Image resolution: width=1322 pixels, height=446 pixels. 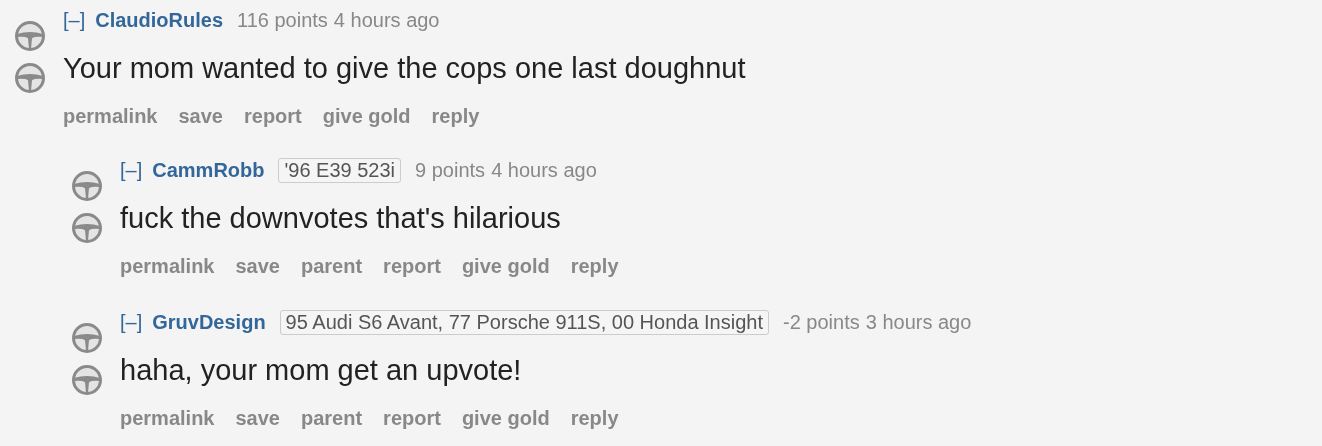 I want to click on comment-text: haha, your mom get an upvote!, so click(x=321, y=370).